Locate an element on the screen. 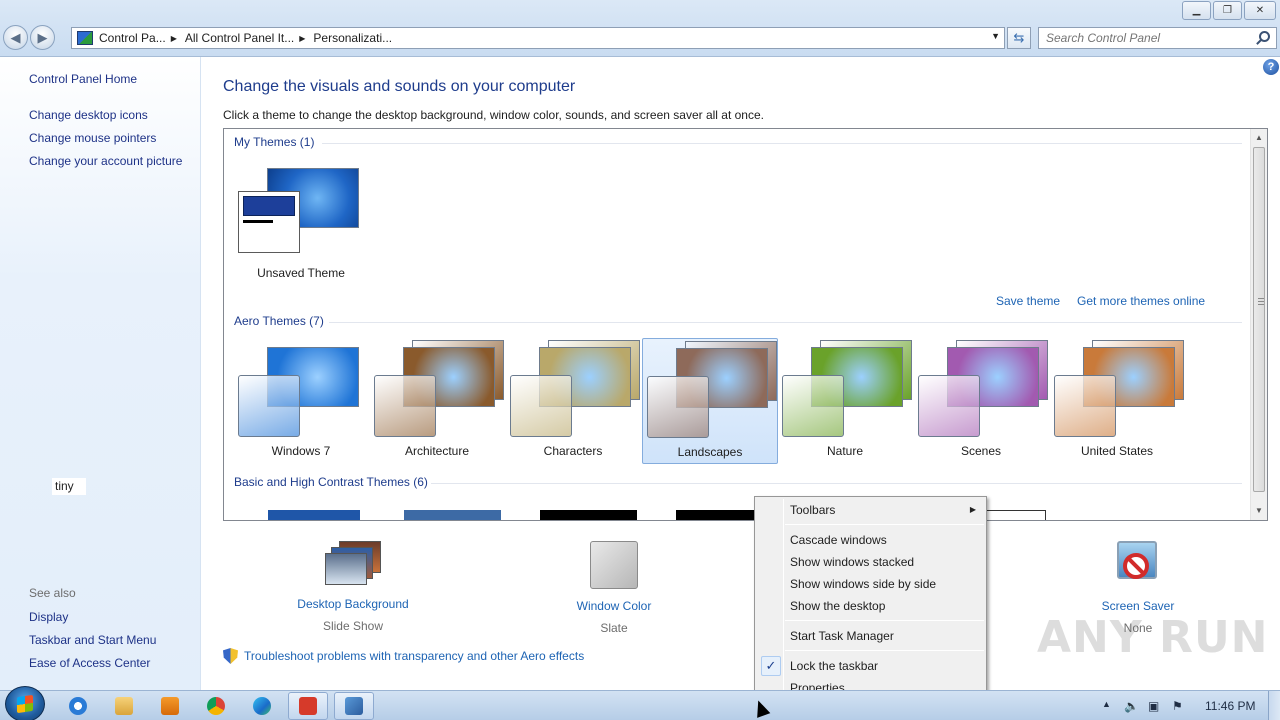 The width and height of the screenshot is (1280, 720). network-icon: ▣ is located at coordinates (1153, 706).